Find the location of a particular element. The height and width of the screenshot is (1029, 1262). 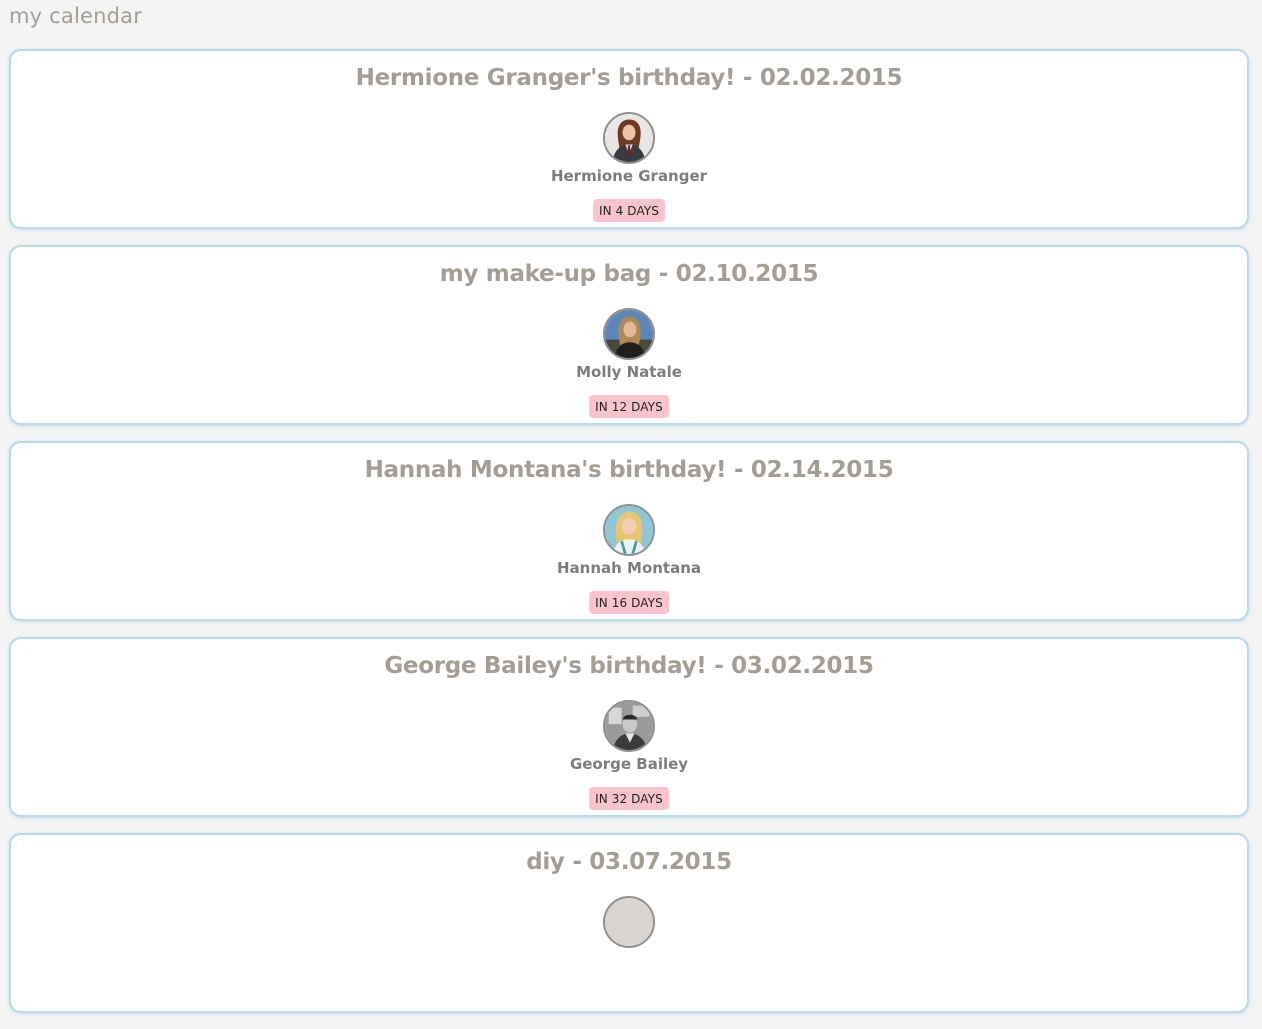

molly-avatar is located at coordinates (629, 334).